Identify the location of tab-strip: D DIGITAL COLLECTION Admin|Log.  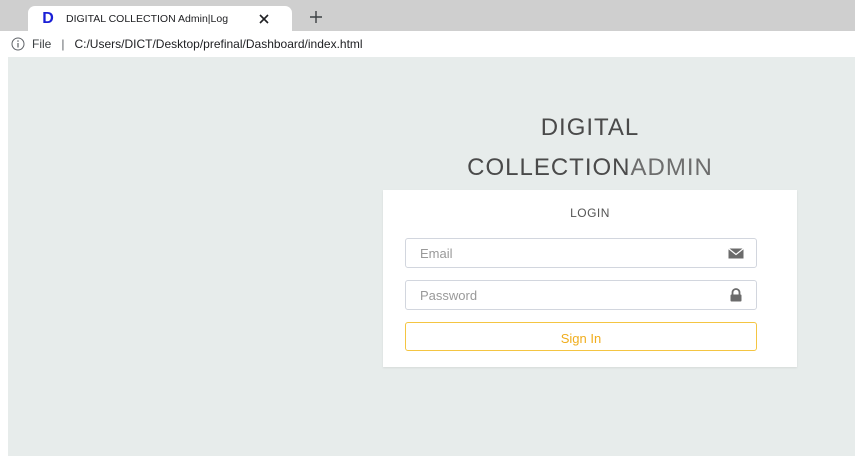
(427, 15).